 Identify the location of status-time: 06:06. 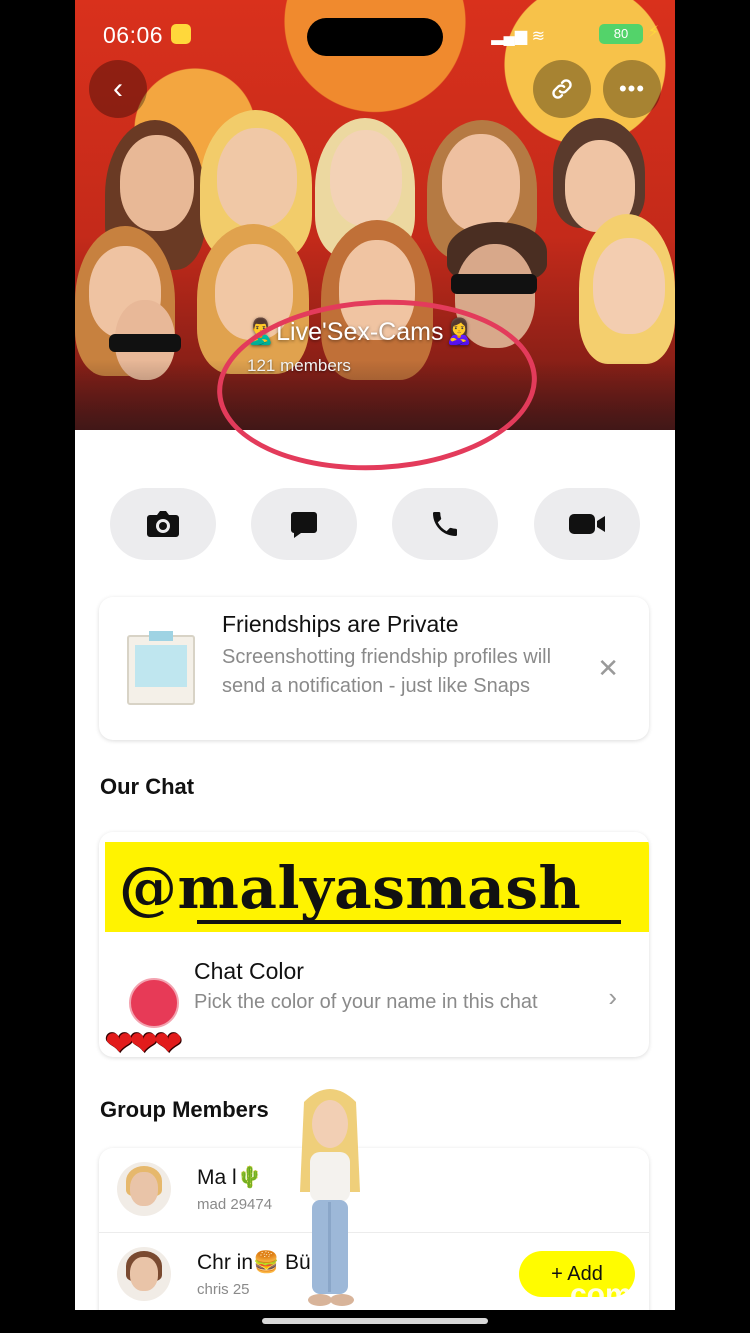
(133, 35).